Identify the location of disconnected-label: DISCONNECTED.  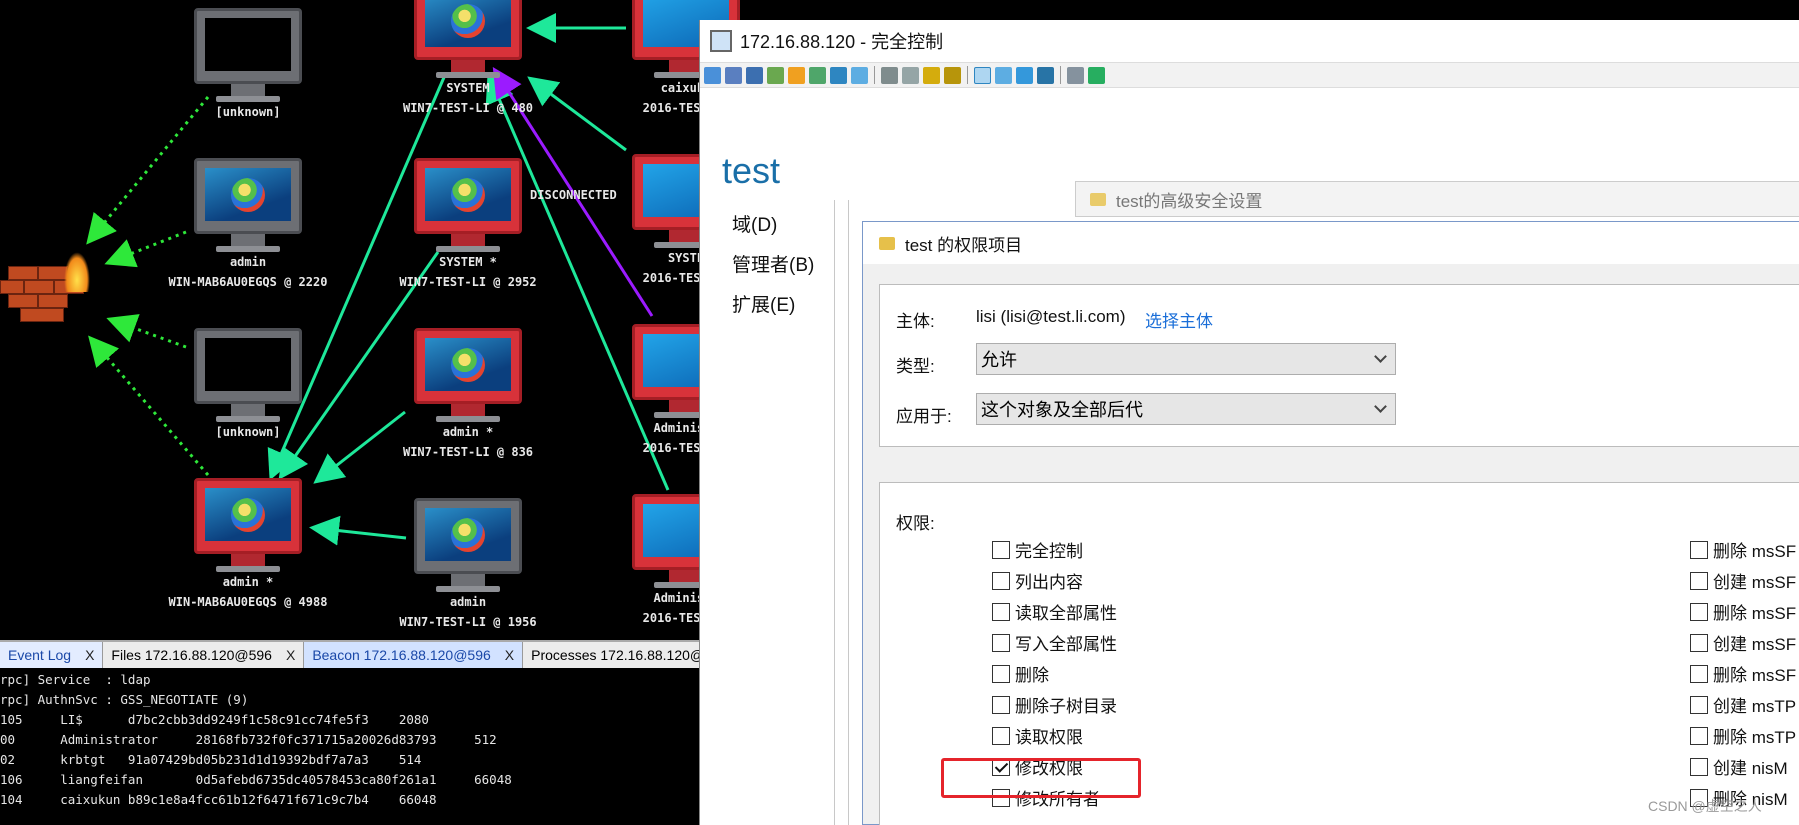
(573, 195).